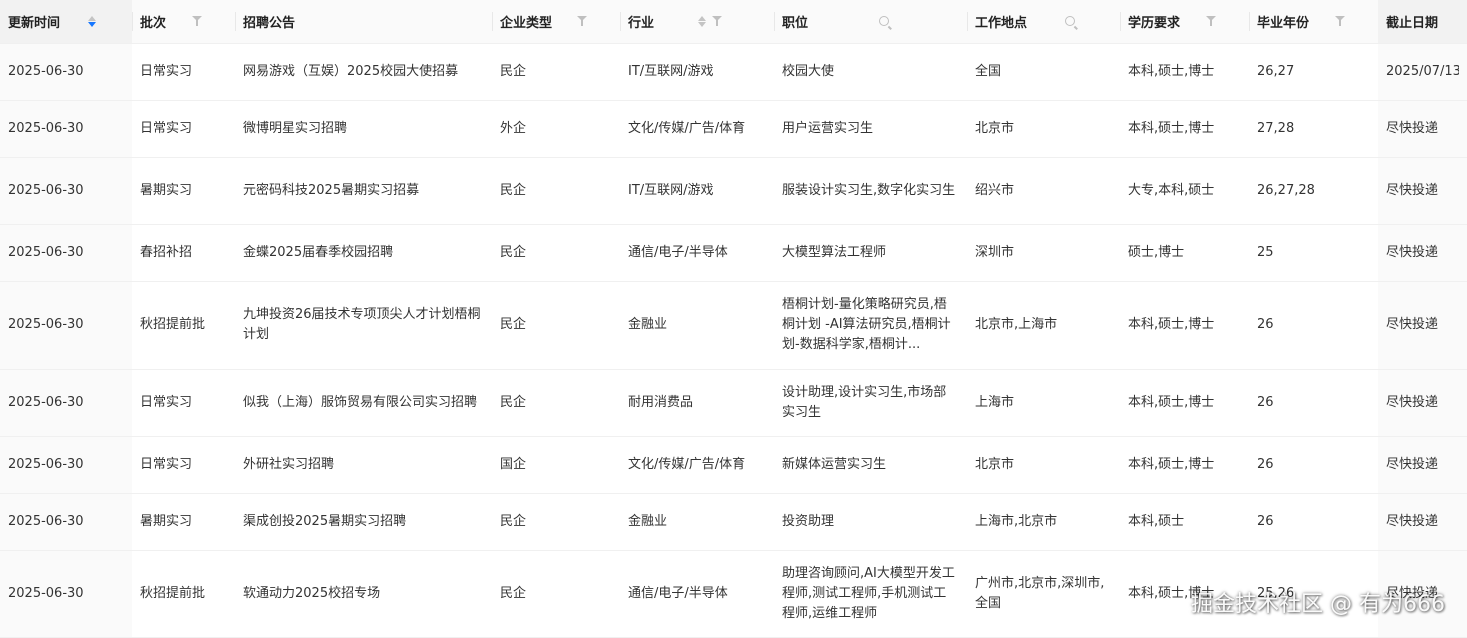  Describe the element at coordinates (868, 593) in the screenshot. I see `position-cell-text: 助理咨询顾问,AI大模型开发工程师,测试工程师,手机测试工程师,运维工程师` at that location.